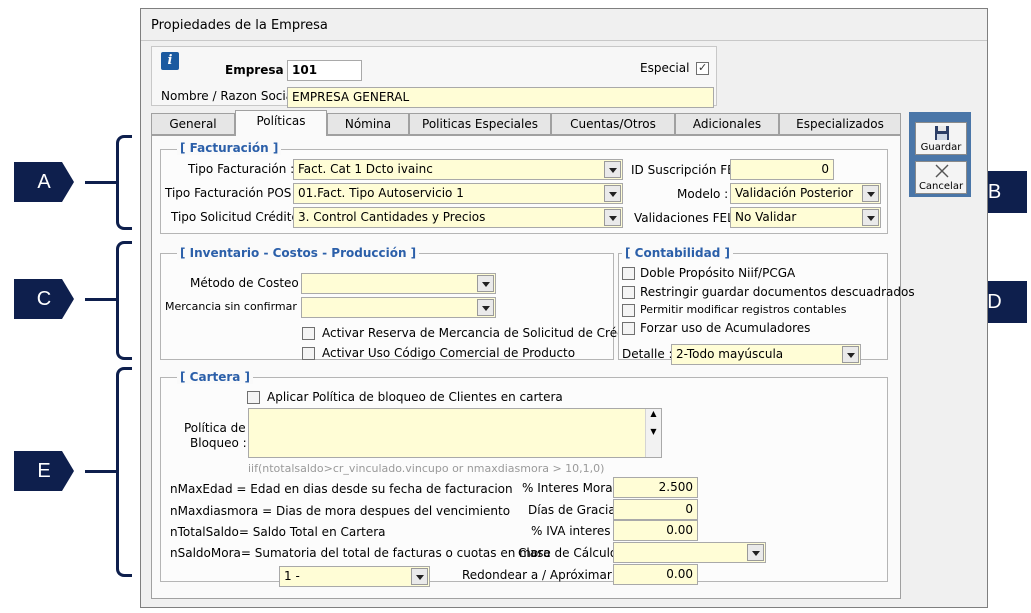 This screenshot has height=613, width=1031. What do you see at coordinates (235, 306) in the screenshot?
I see `mercancia-label: Mercancia sin confirmar :` at bounding box center [235, 306].